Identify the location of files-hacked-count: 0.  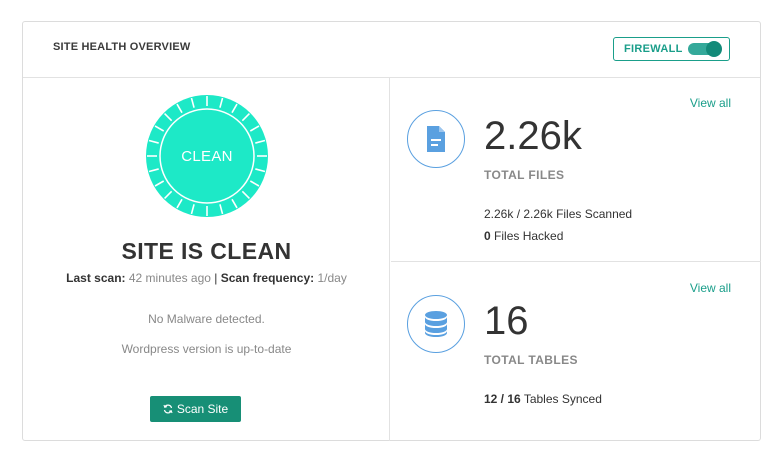
(487, 236).